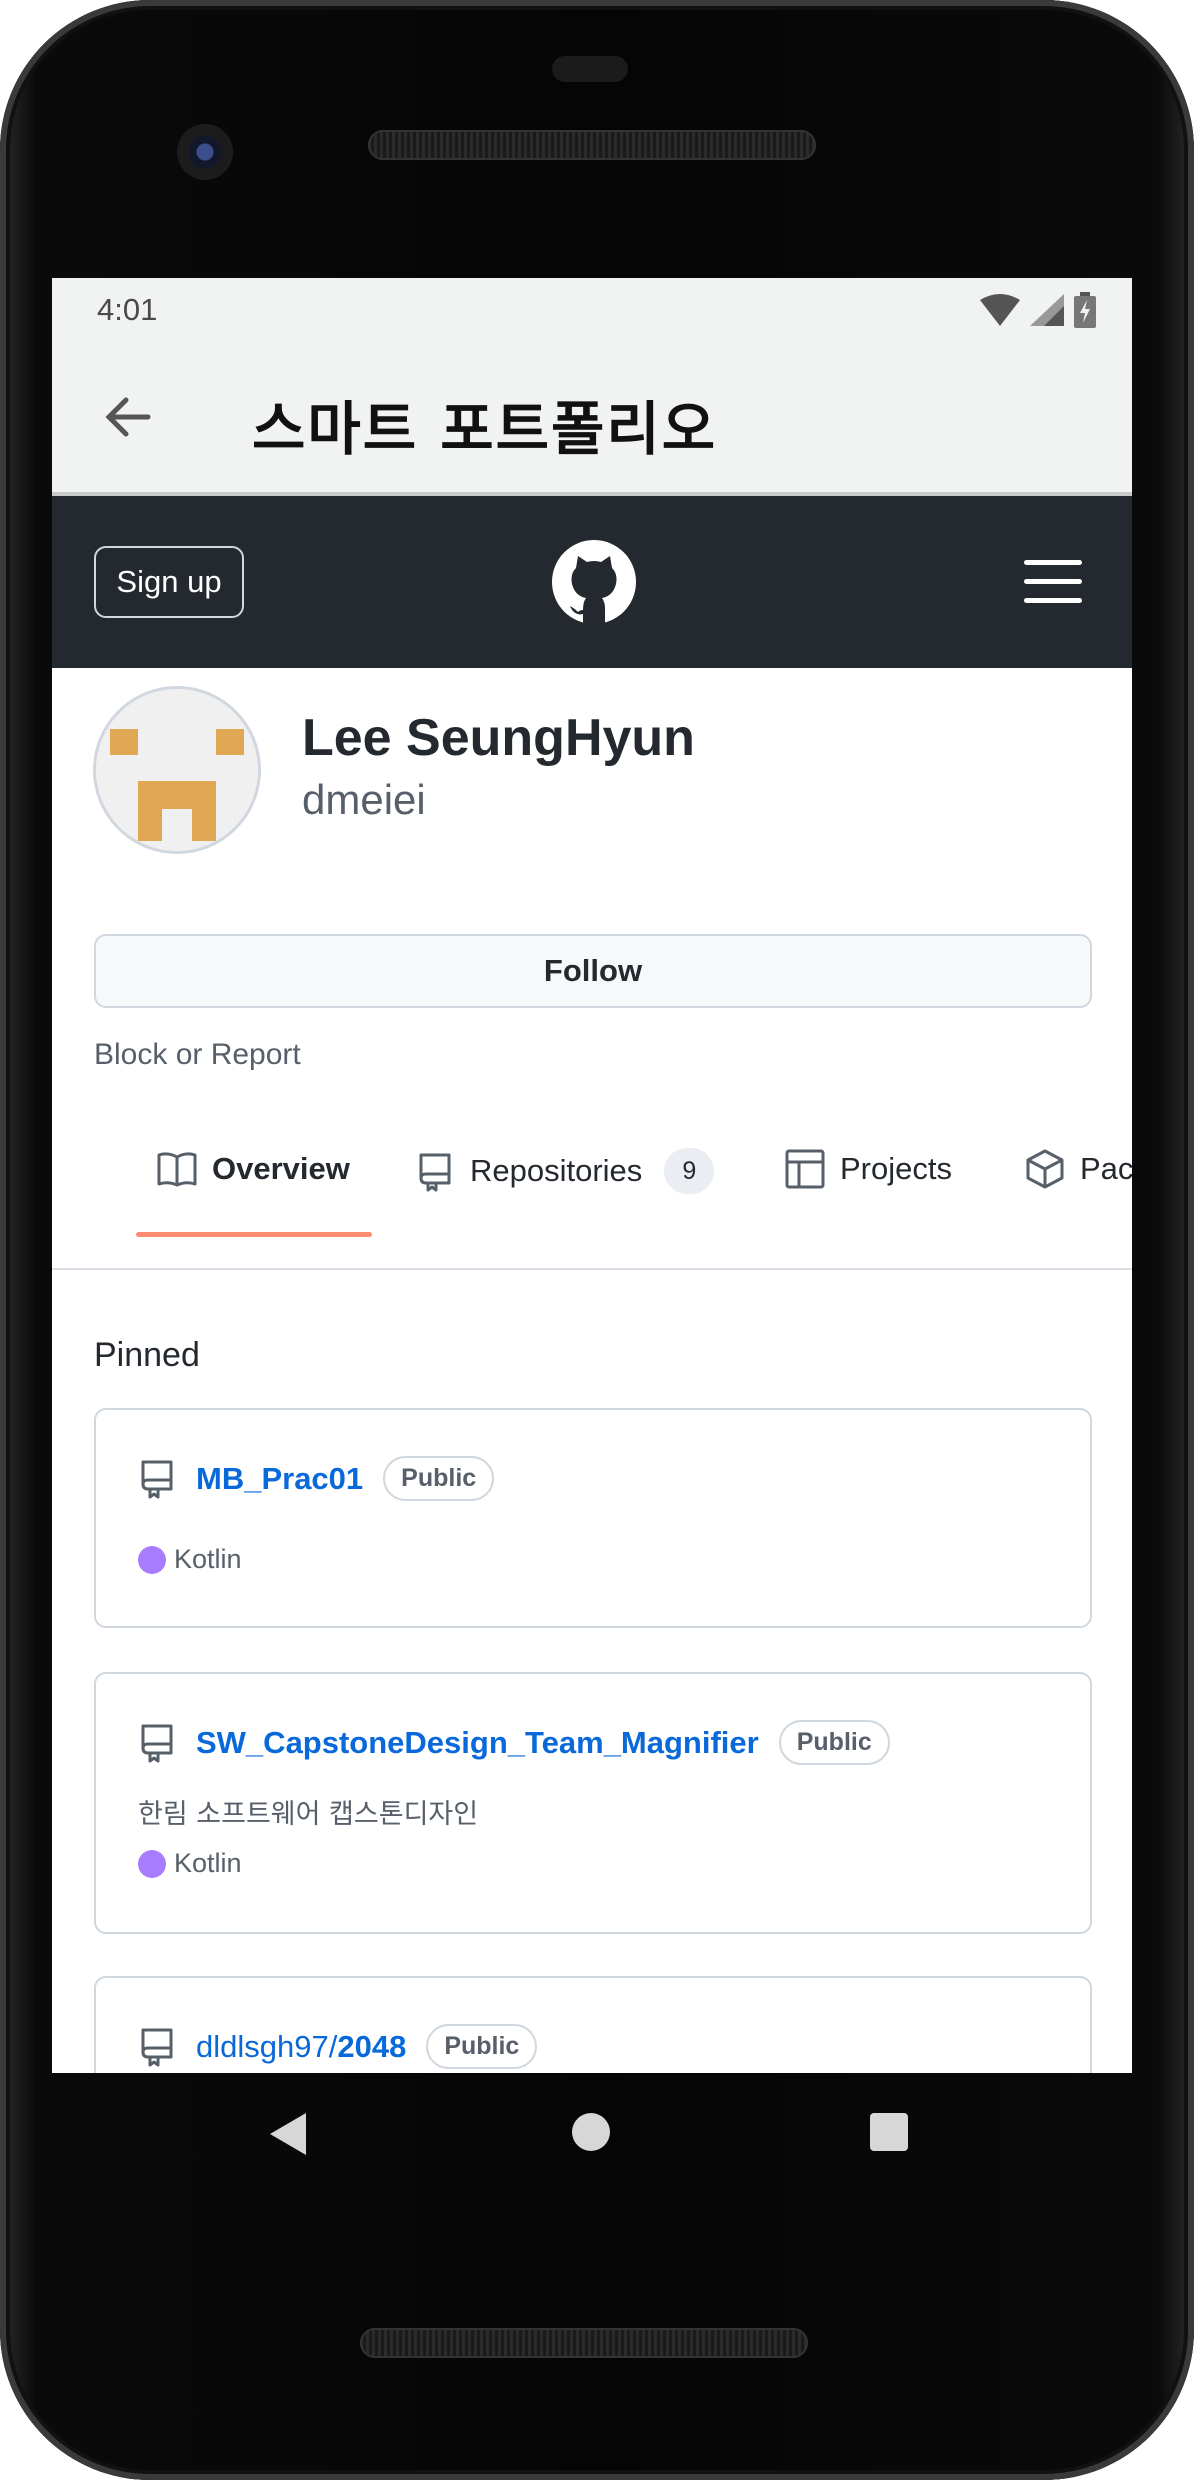 Image resolution: width=1194 pixels, height=2480 pixels. Describe the element at coordinates (1191, 712) in the screenshot. I see `power-button` at that location.